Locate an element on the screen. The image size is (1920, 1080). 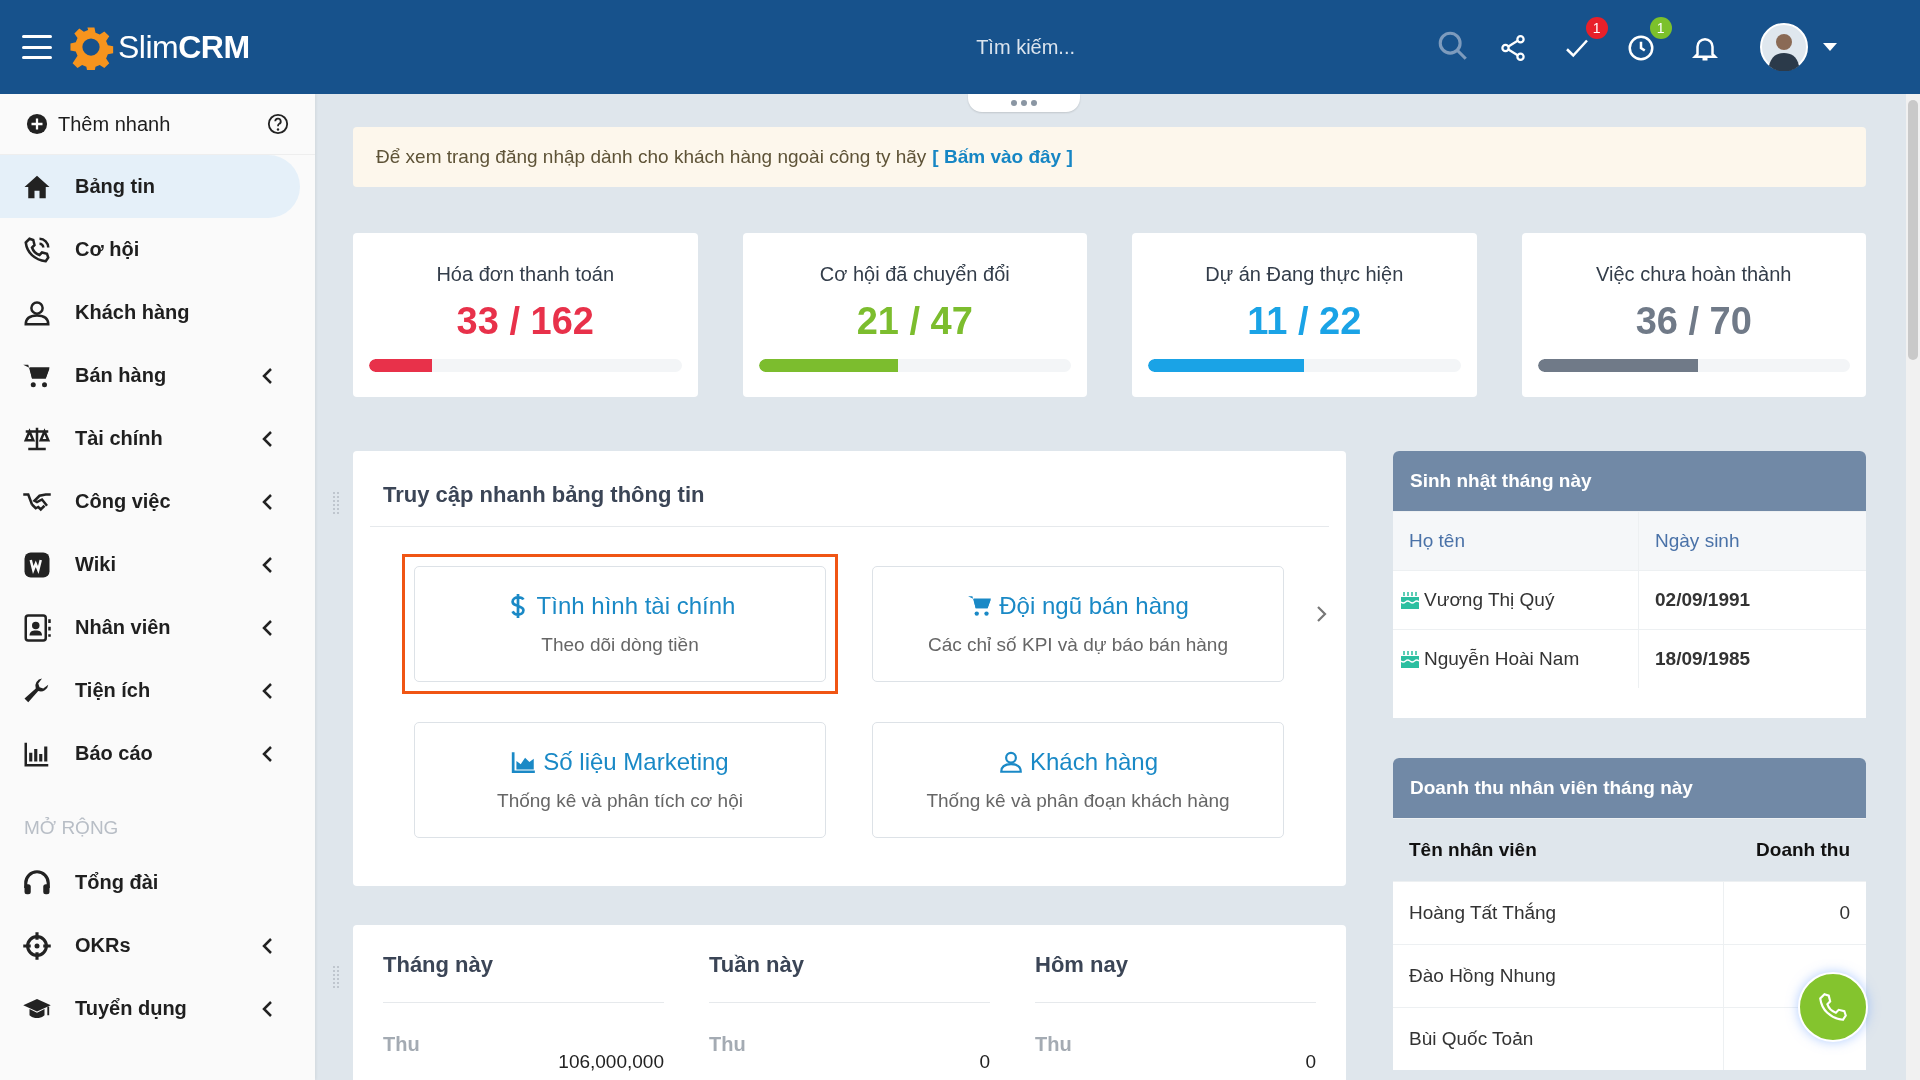
card-header: Doanh thu nhân viên tháng này is located at coordinates (1629, 788).